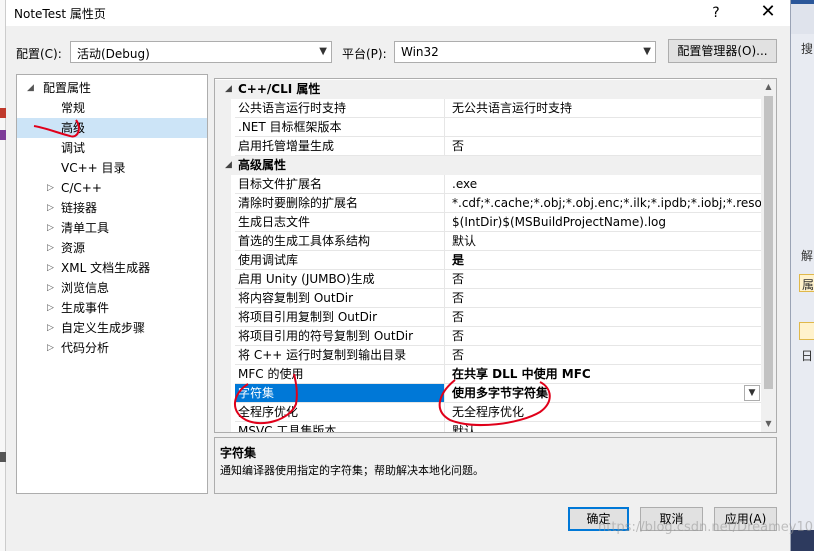  Describe the element at coordinates (340, 336) in the screenshot. I see `property-name: 将项目引用的符号复制到 OutDir` at that location.